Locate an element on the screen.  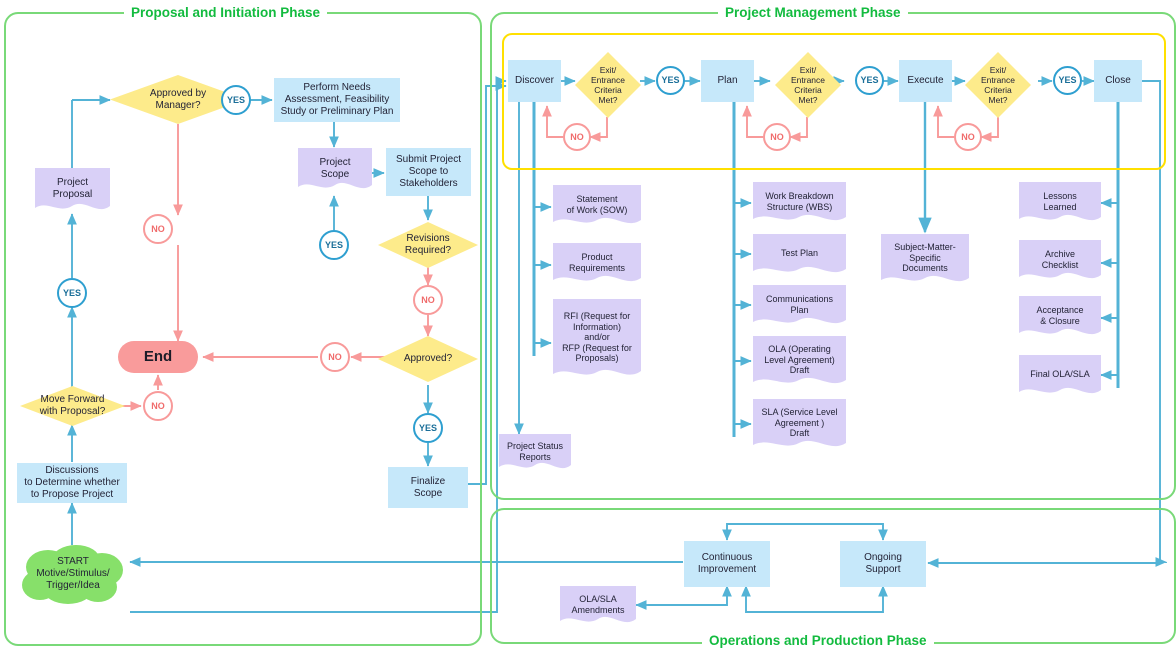
document-ola-draft: OLA (Operating Level Agreement) Draft is located at coordinates (799, 363).